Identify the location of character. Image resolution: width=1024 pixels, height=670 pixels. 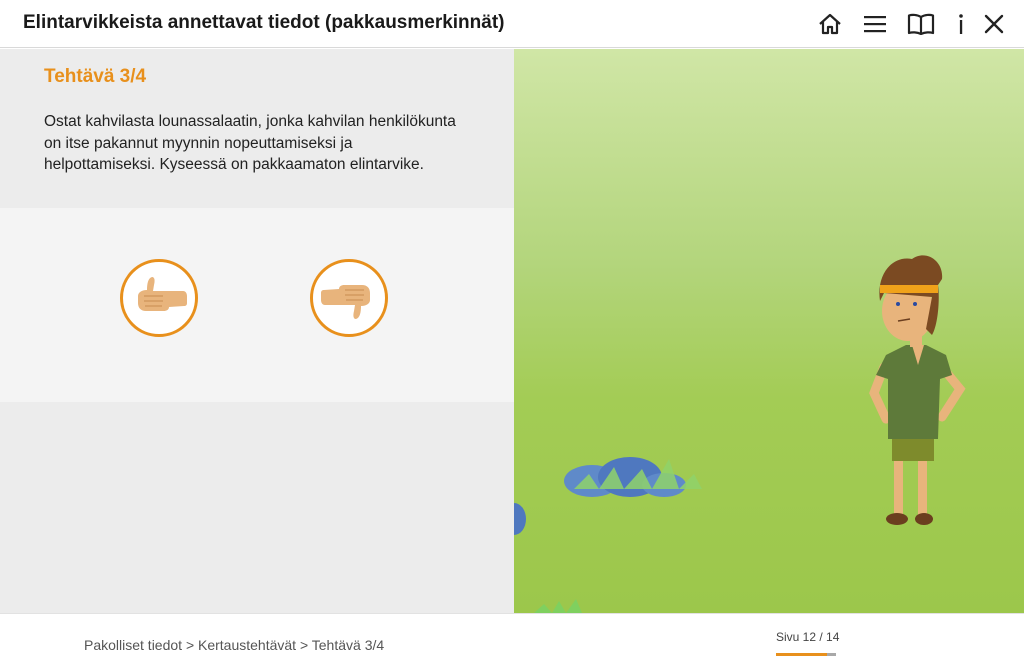
(917, 390).